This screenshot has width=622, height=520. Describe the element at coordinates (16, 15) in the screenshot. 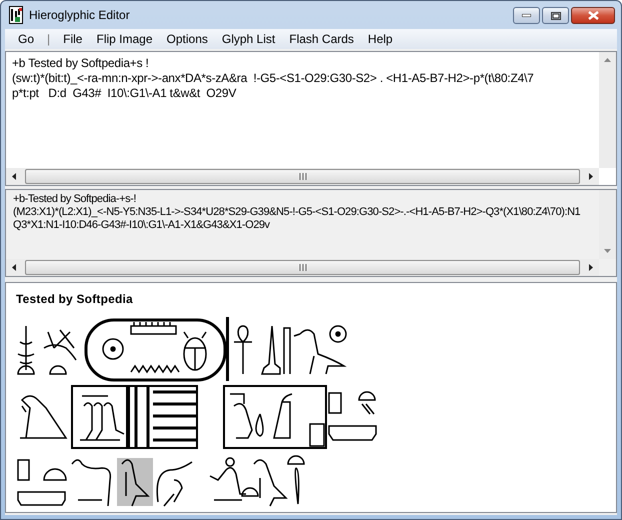

I see `app-icon` at that location.